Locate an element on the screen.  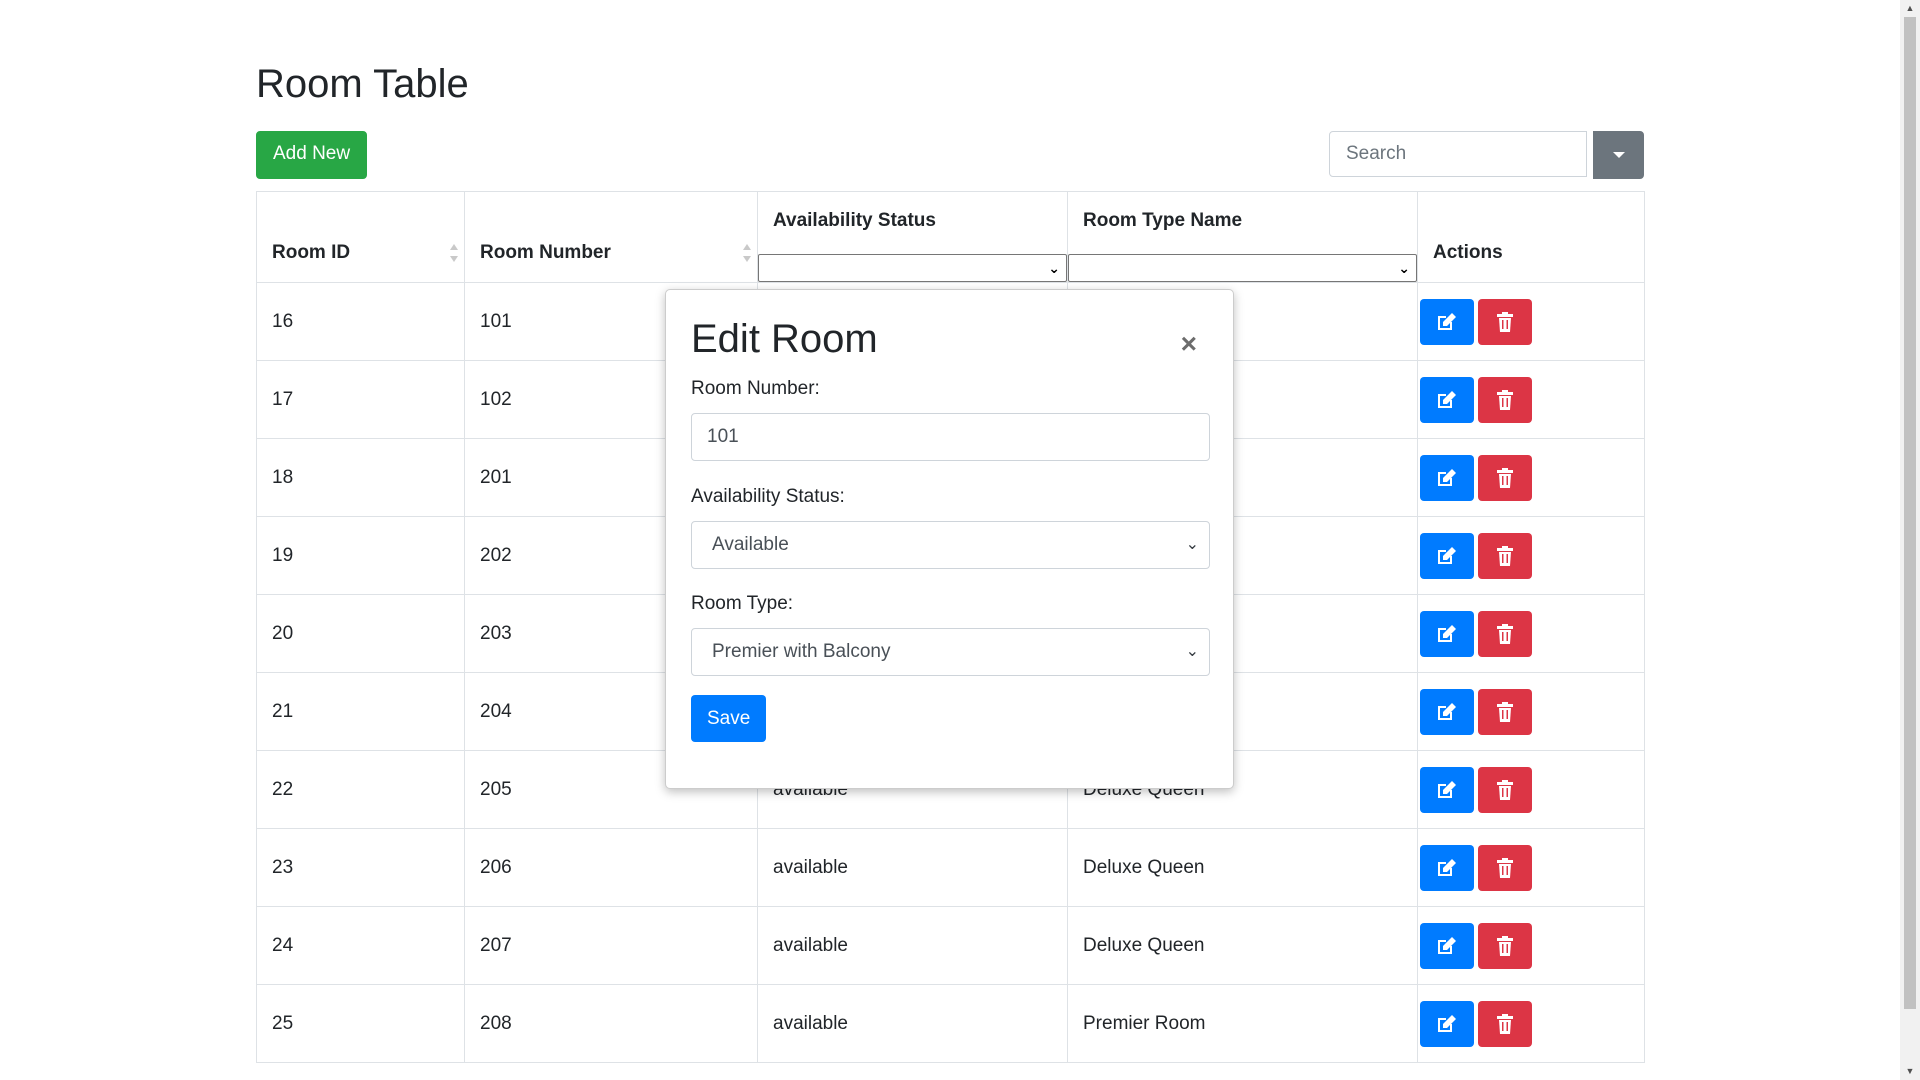
room-type-select: Premier with Balcony ⌄ is located at coordinates (950, 652).